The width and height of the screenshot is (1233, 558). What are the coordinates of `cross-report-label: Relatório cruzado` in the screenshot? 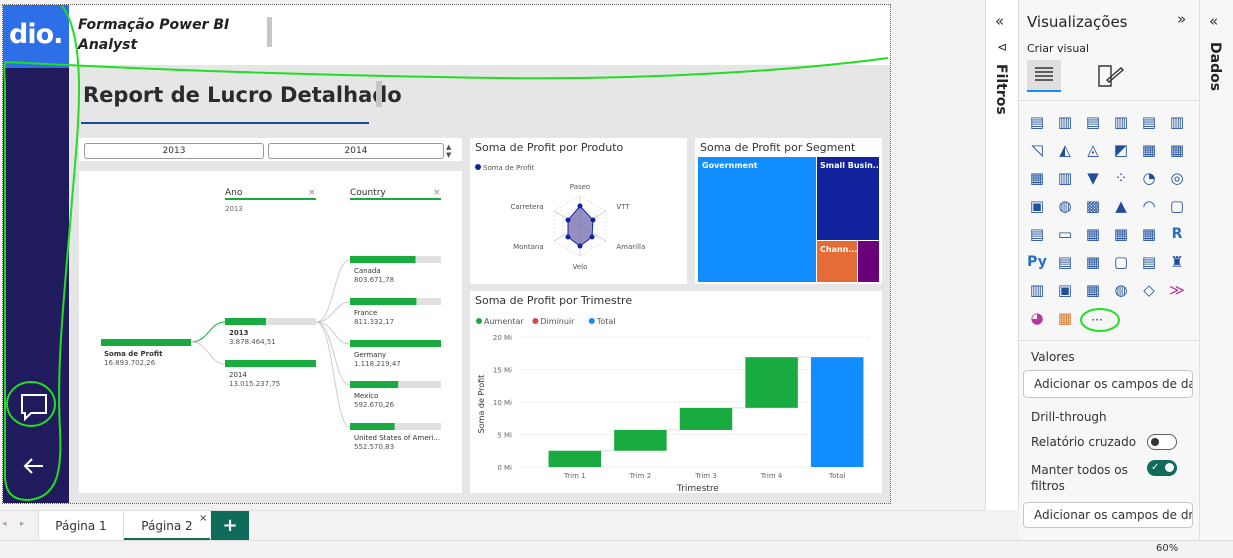 It's located at (1084, 442).